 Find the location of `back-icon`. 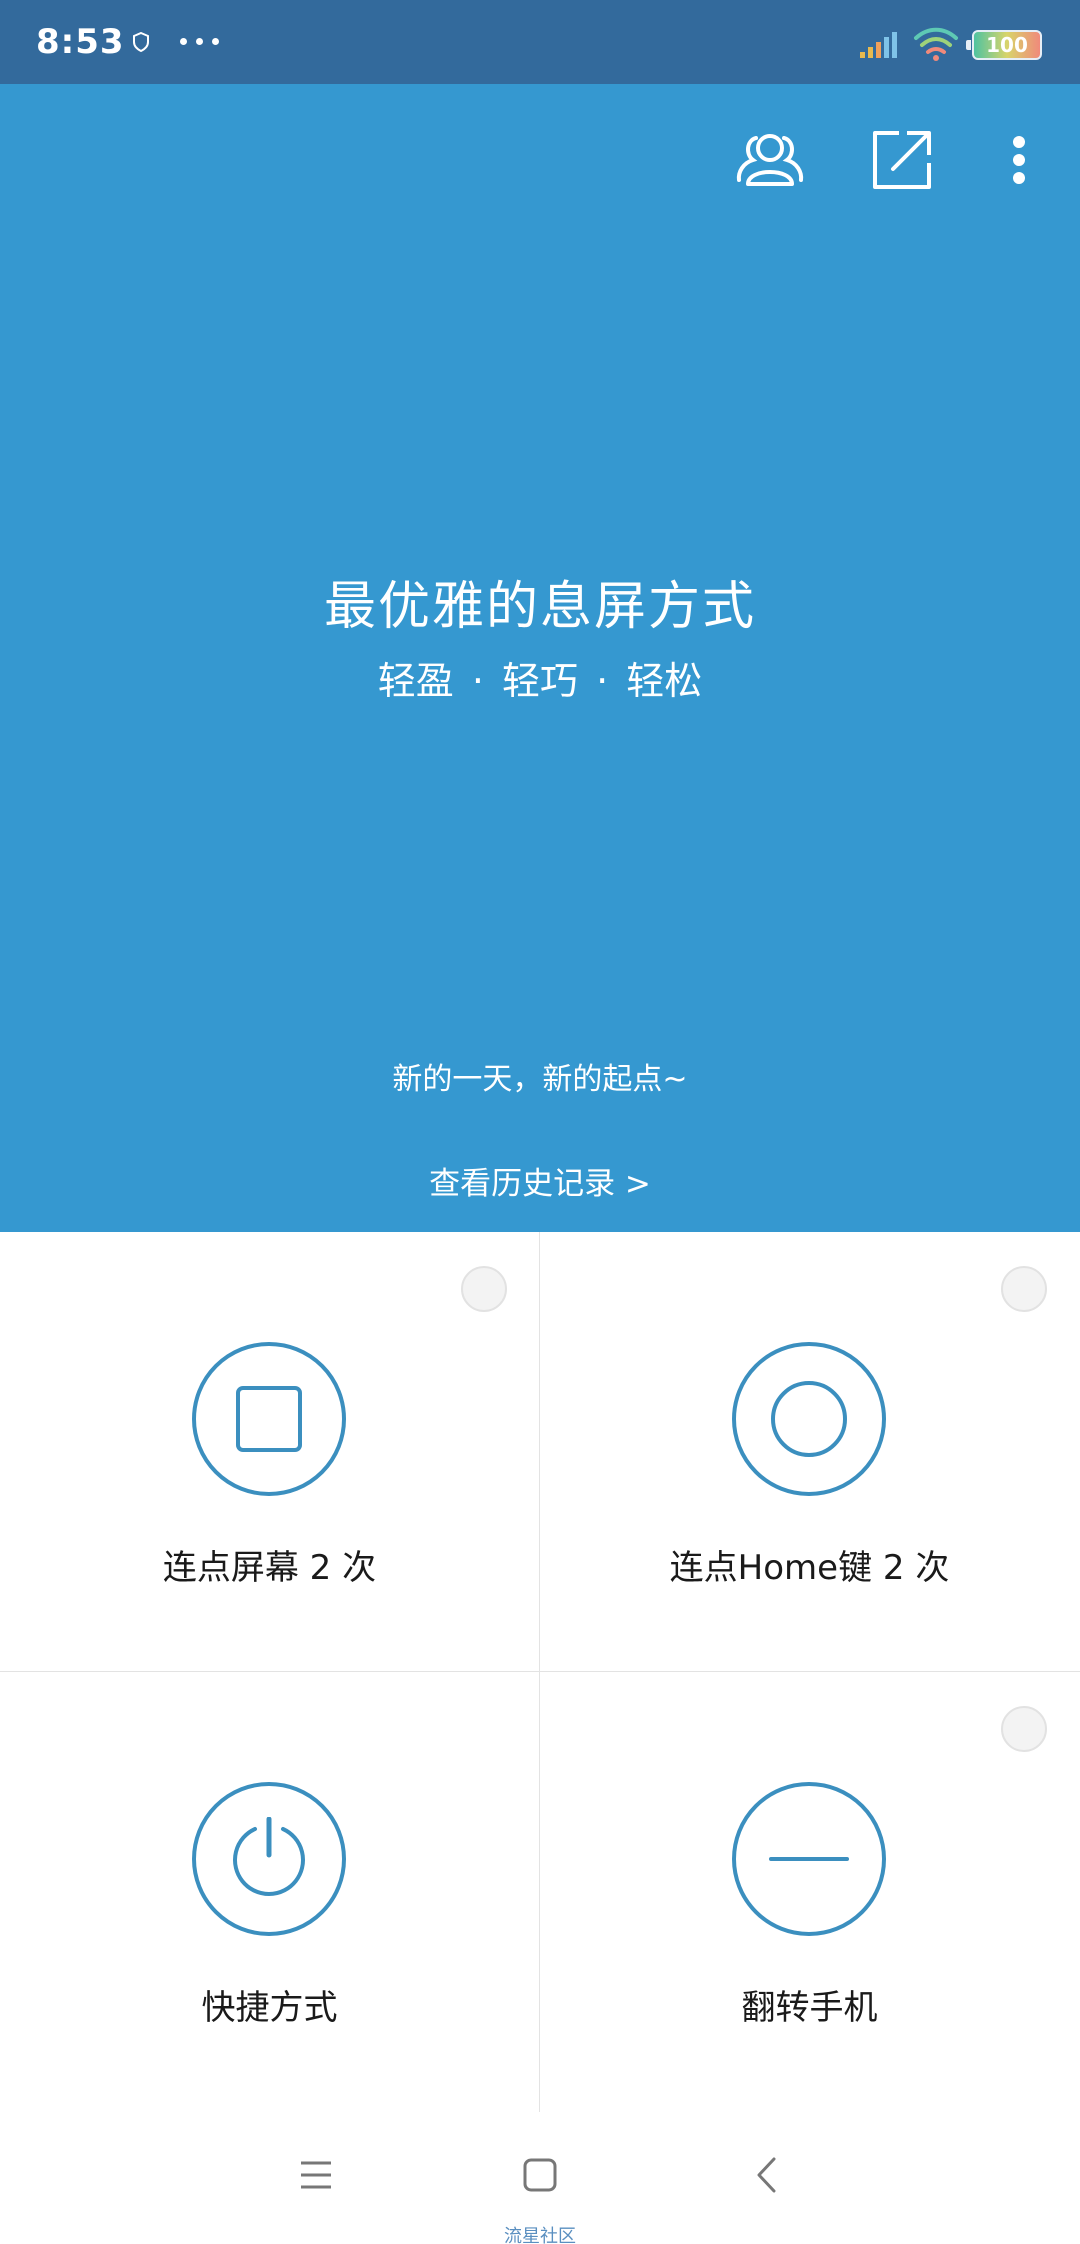

back-icon is located at coordinates (766, 2175).